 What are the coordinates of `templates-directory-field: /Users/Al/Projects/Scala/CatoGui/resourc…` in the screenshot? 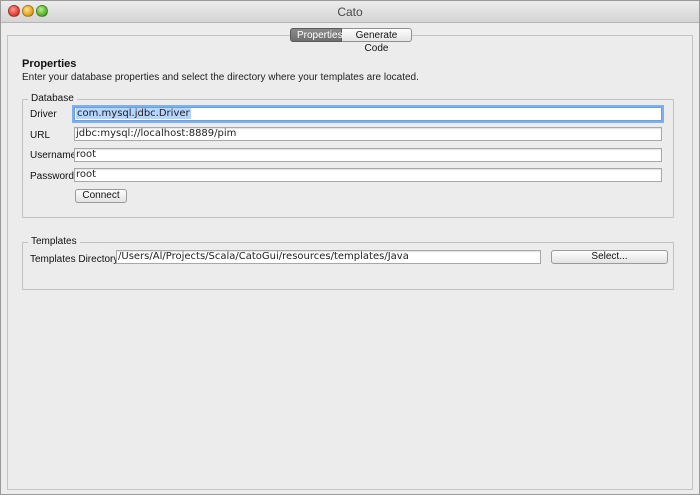 It's located at (328, 257).